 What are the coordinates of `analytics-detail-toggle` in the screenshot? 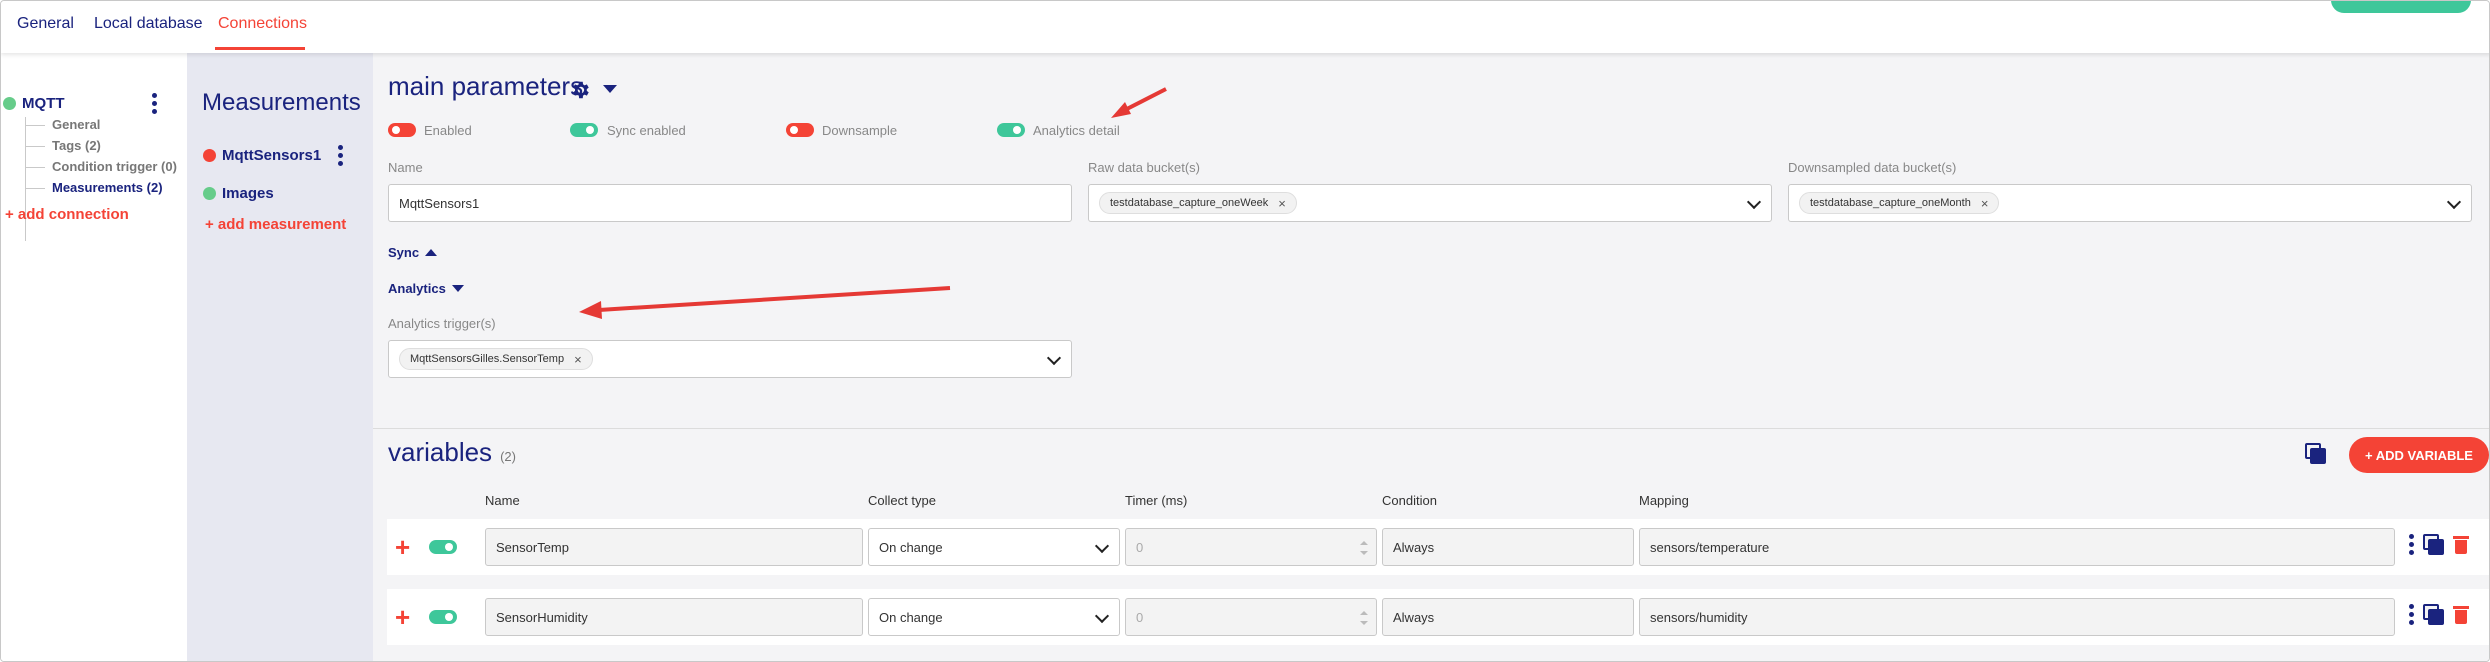 It's located at (1011, 130).